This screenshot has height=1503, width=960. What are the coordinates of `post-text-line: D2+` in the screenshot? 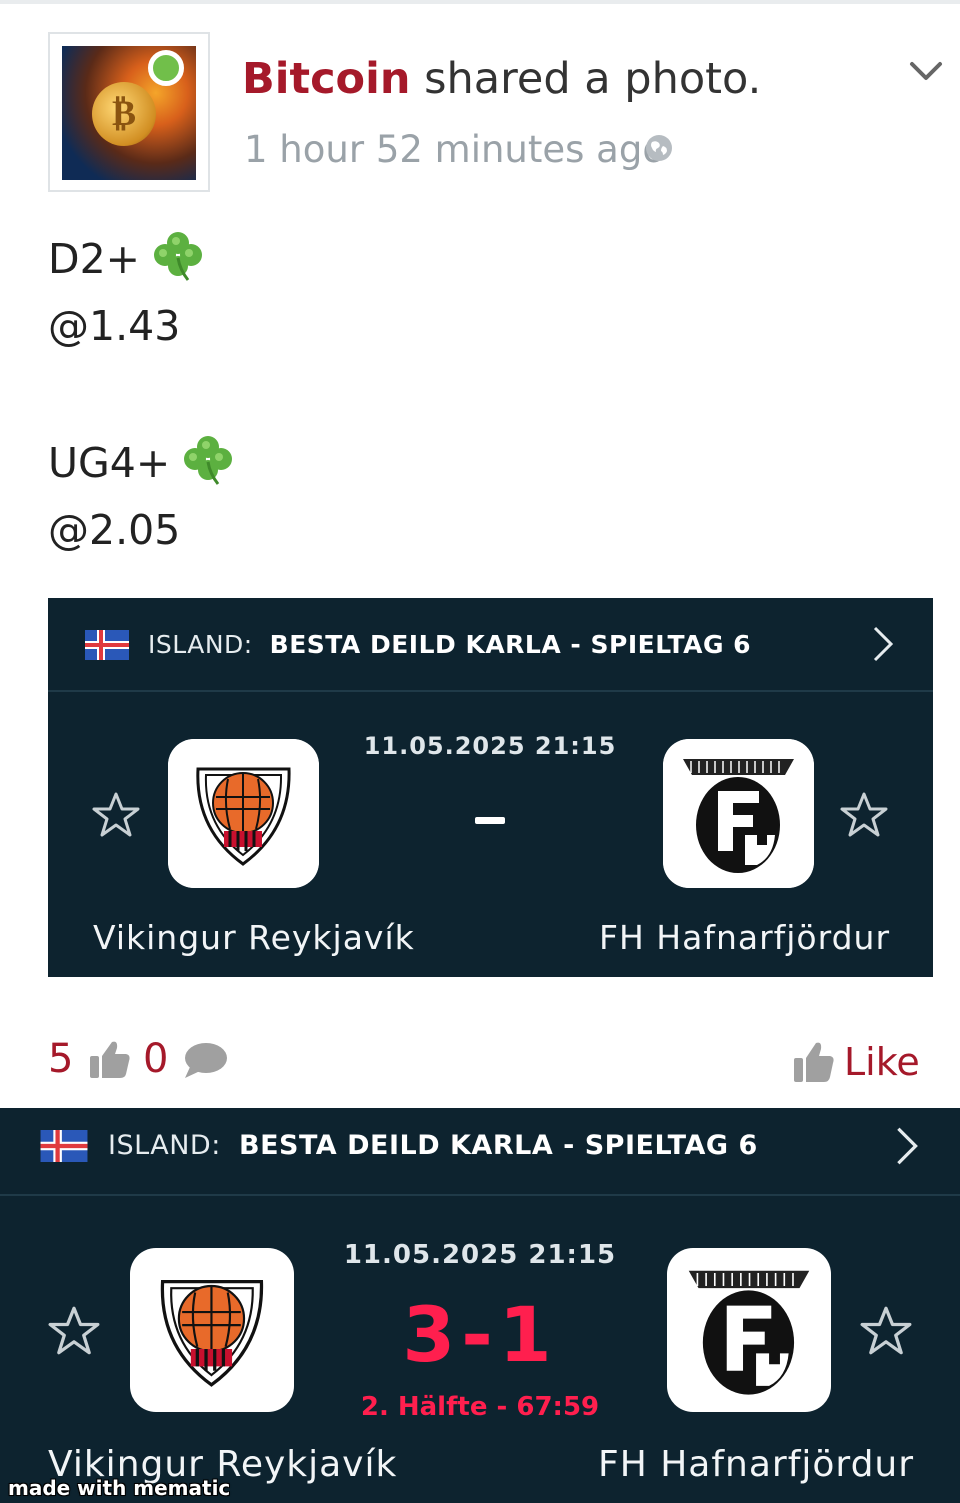 It's located at (127, 261).